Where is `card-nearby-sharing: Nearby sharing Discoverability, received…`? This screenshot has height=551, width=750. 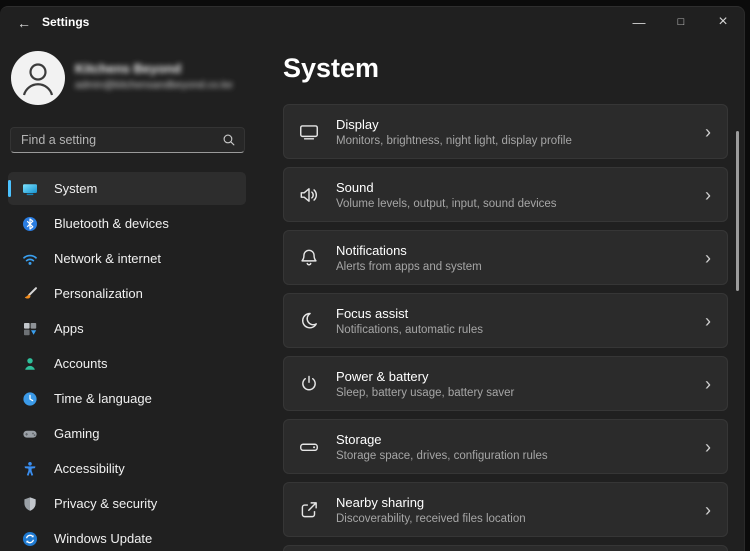 card-nearby-sharing: Nearby sharing Discoverability, received… is located at coordinates (505, 509).